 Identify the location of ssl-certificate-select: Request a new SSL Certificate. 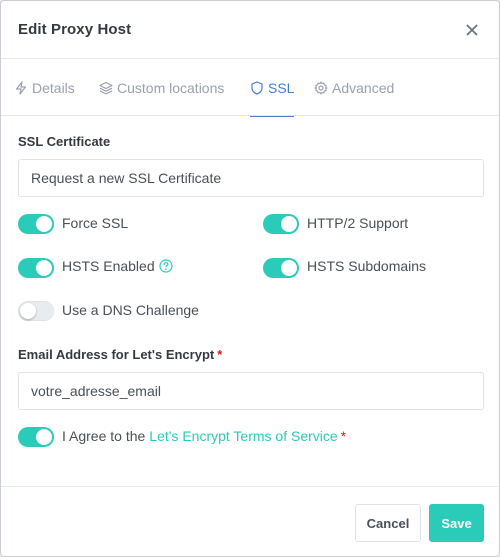
(251, 178).